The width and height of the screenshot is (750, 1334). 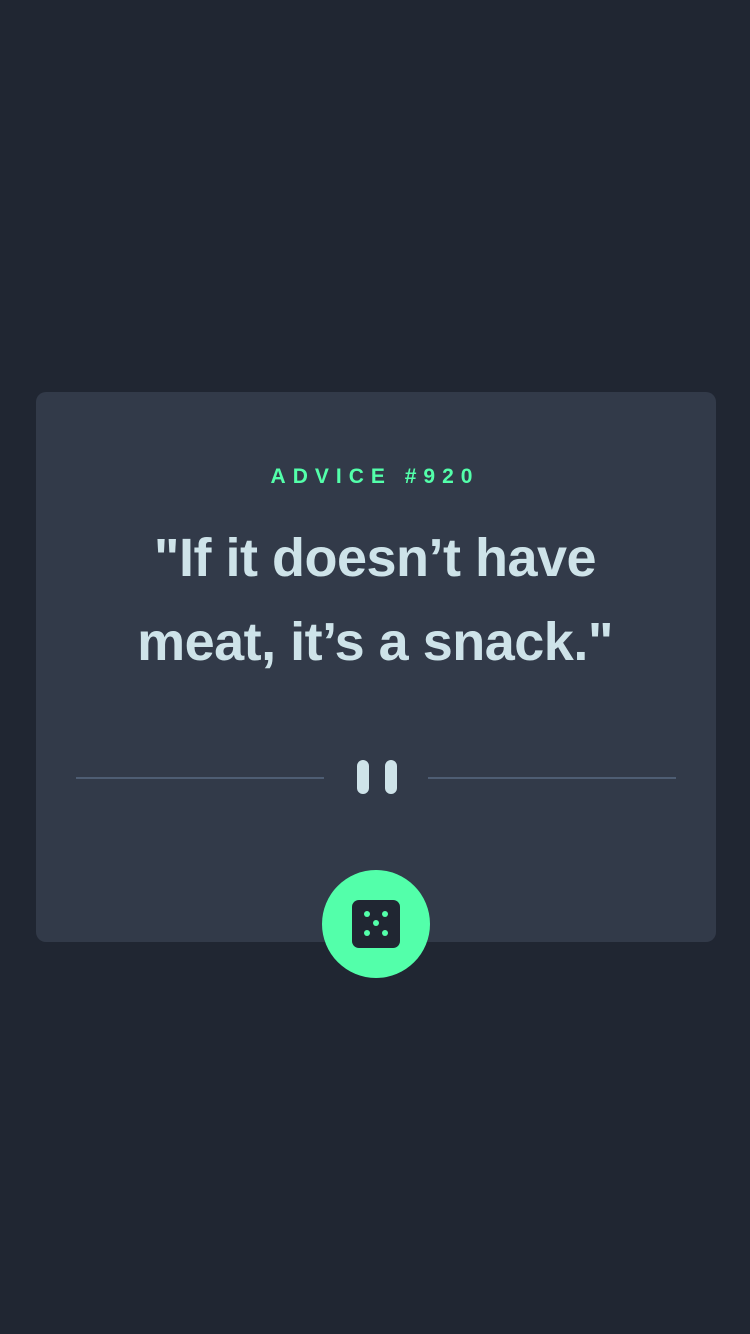 I want to click on dice-icon, so click(x=376, y=924).